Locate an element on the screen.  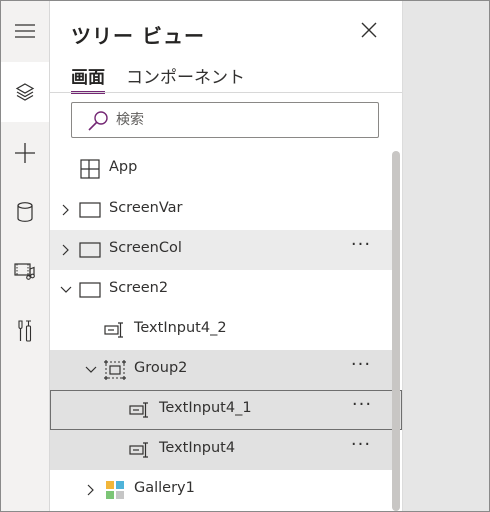
tree-item-label: TextInput4_1 is located at coordinates (205, 408).